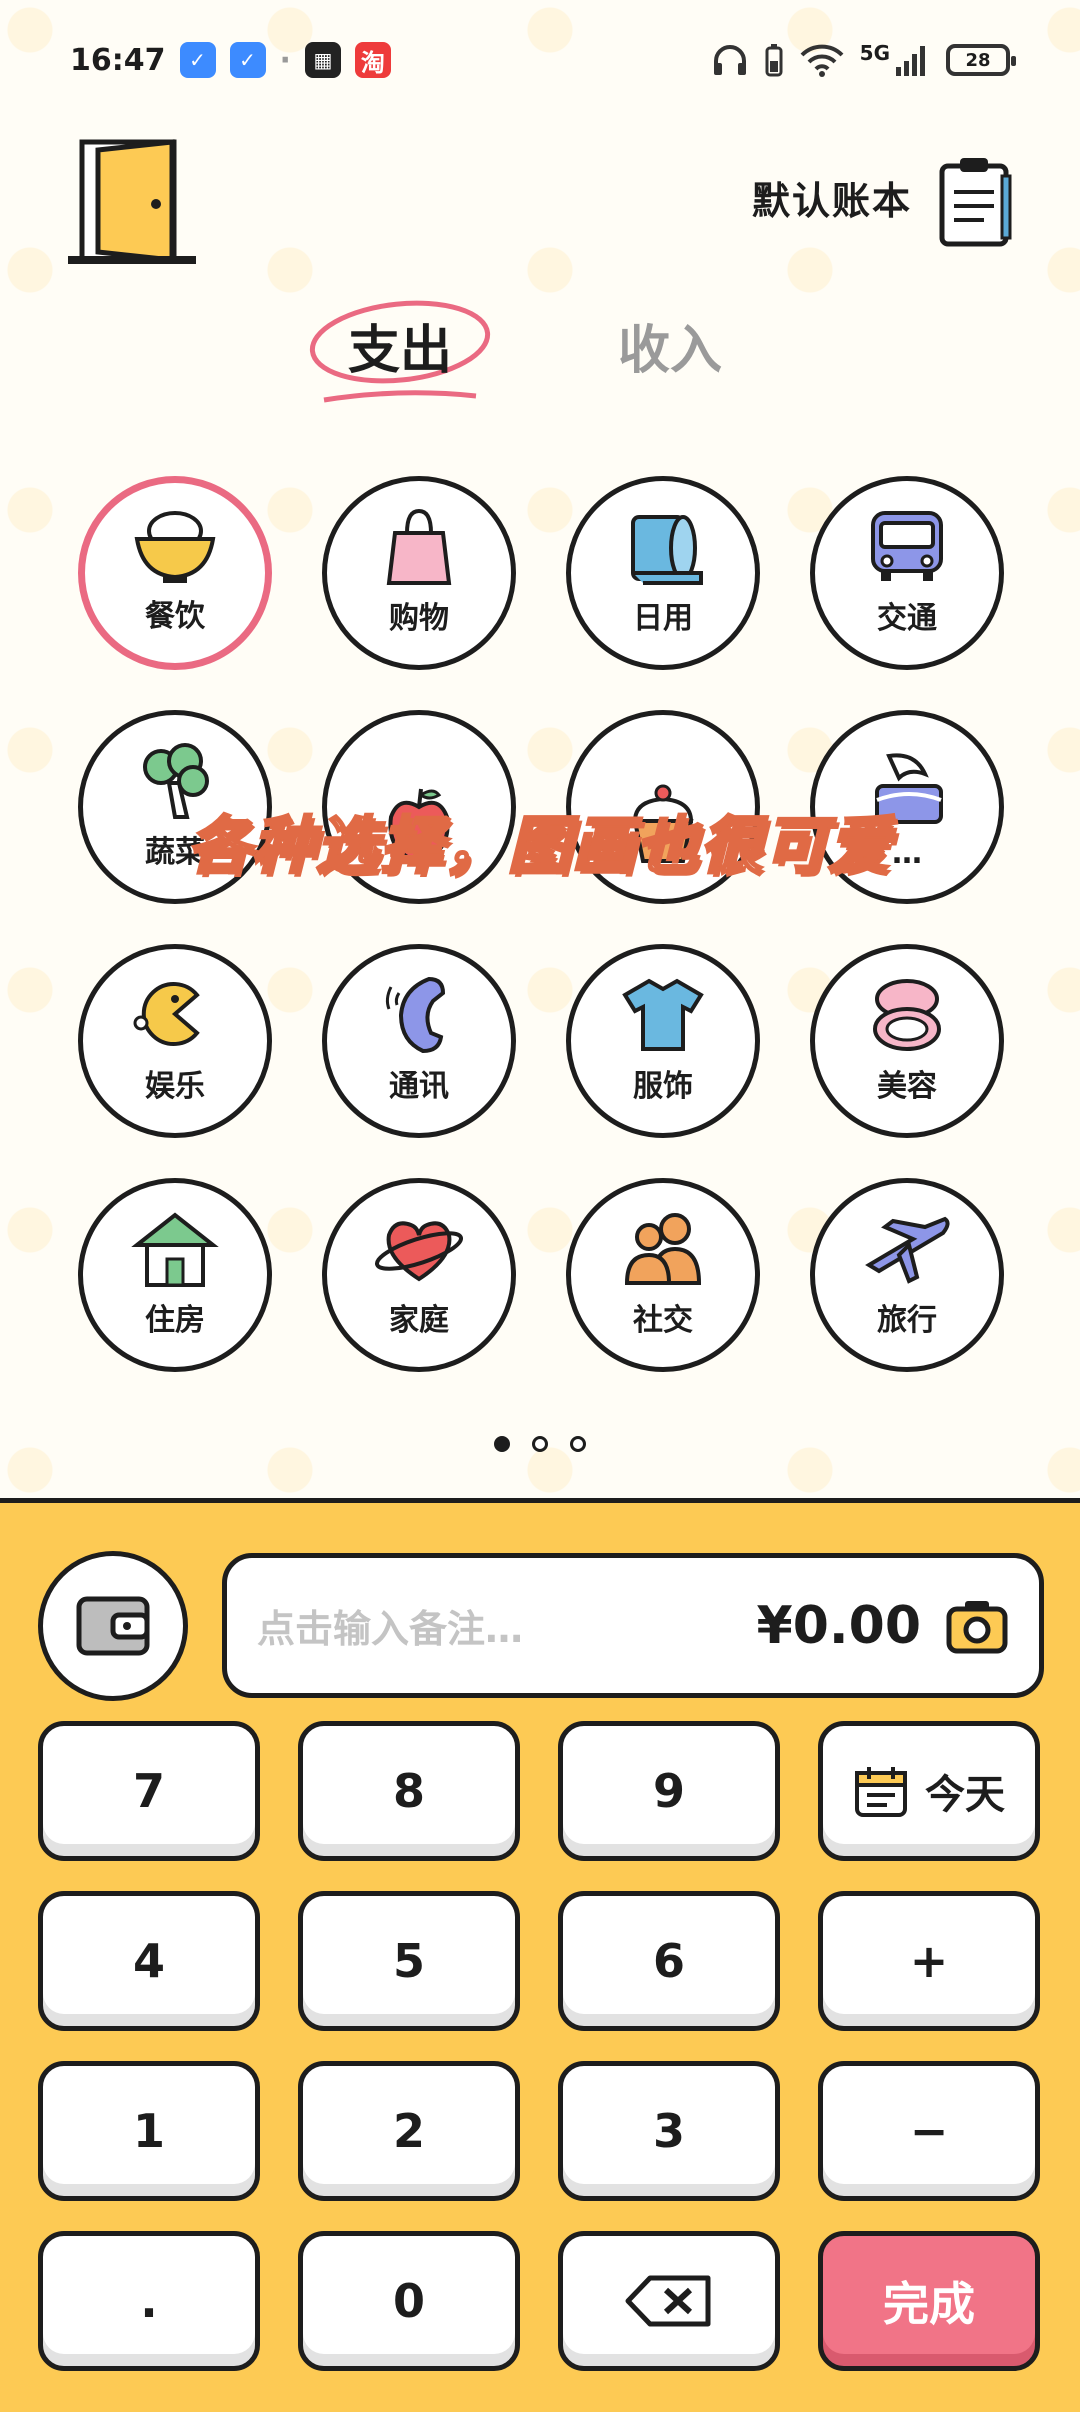  I want to click on category-daily: 日用, so click(663, 573).